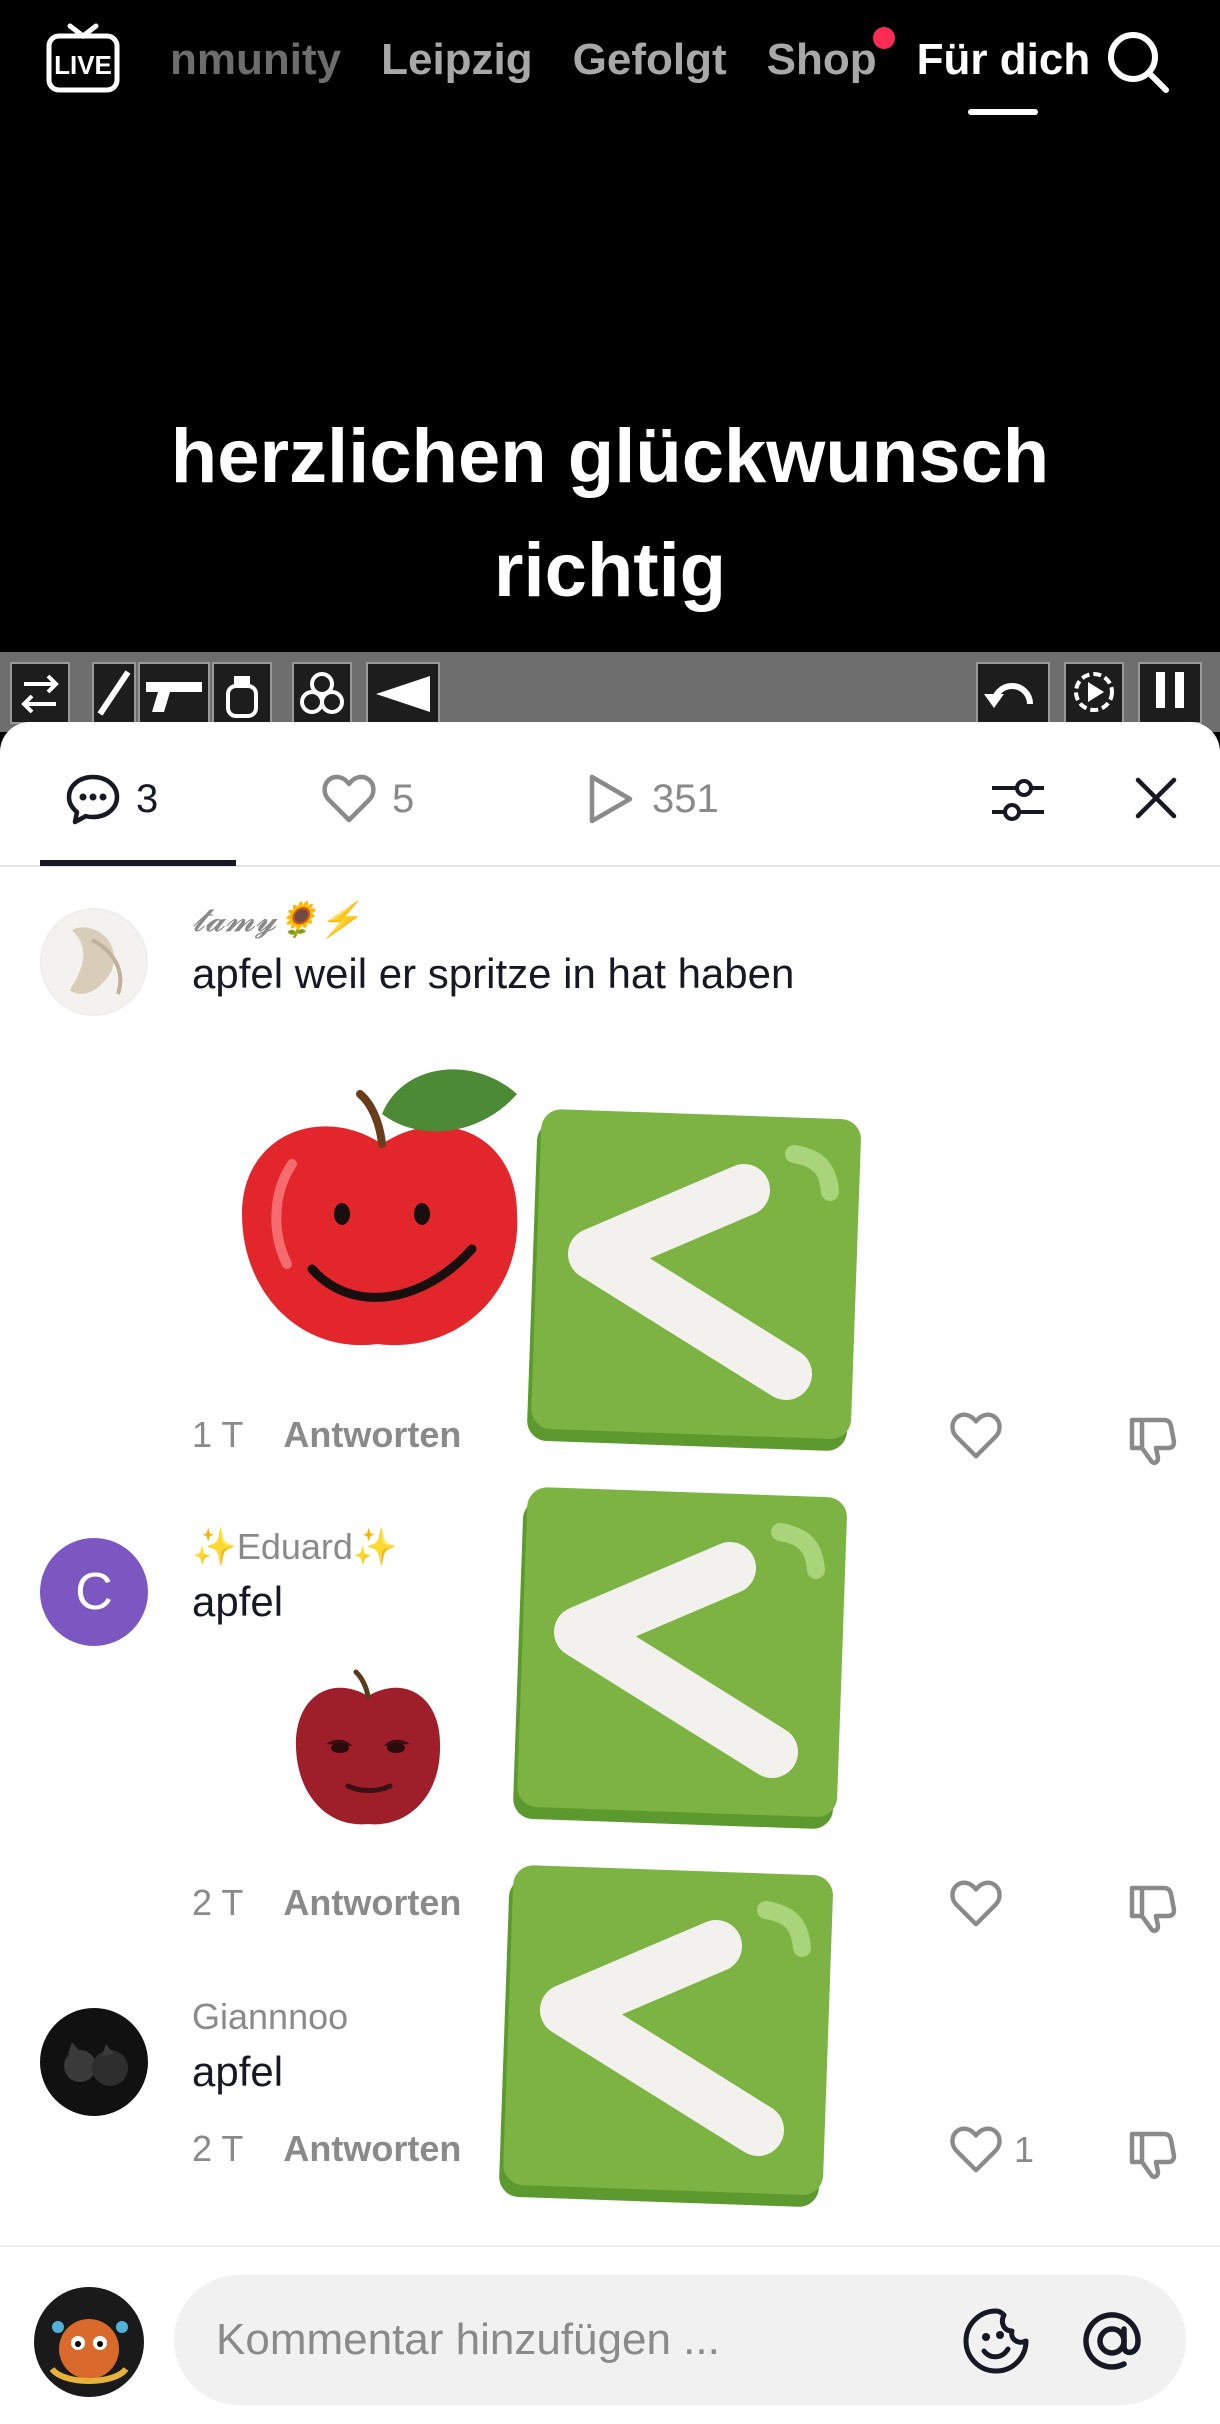 Image resolution: width=1220 pixels, height=2424 pixels. I want to click on avatar, so click(94, 2062).